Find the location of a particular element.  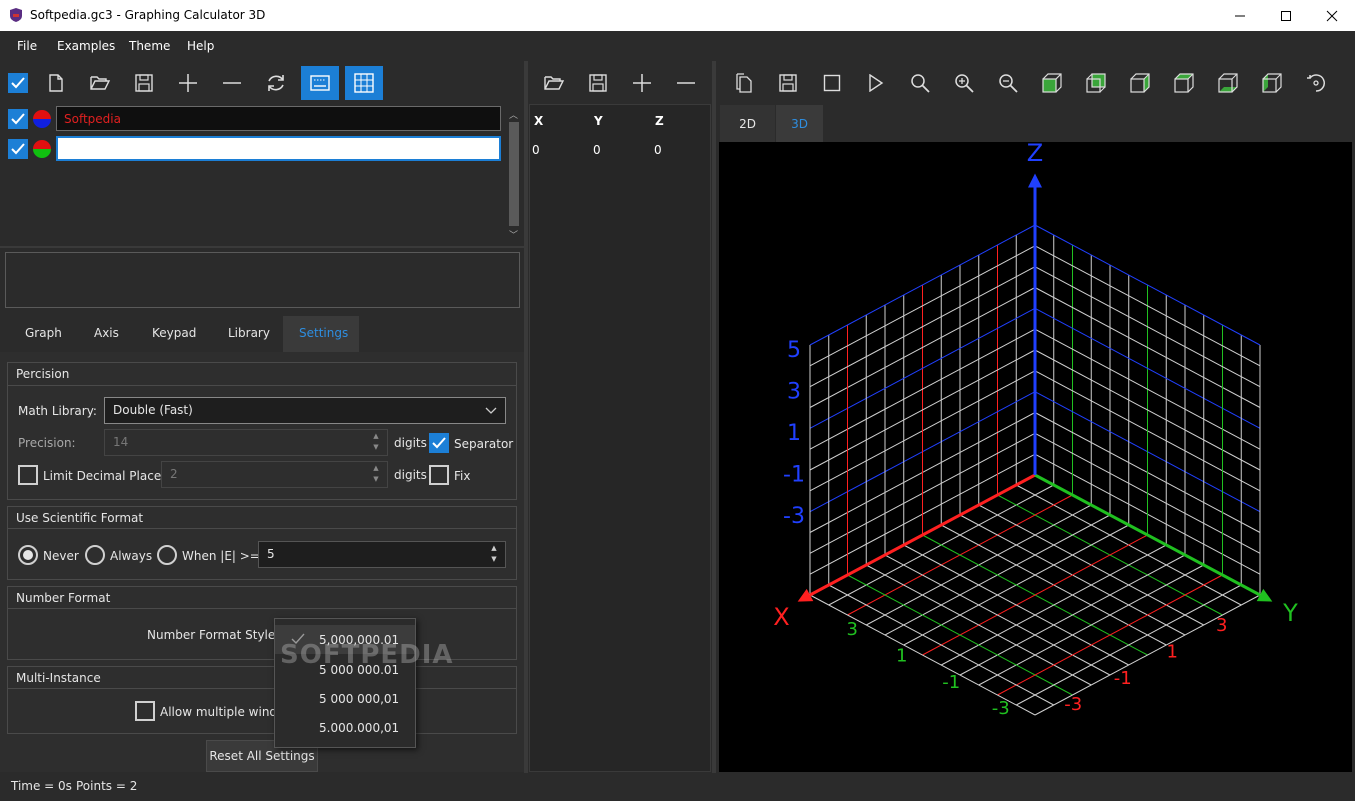

tab-keypad: Keypad is located at coordinates (174, 333).